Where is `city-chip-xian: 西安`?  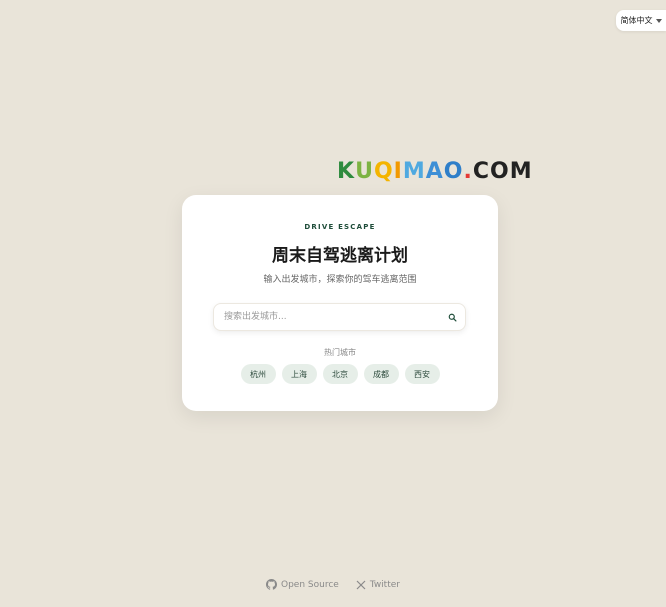 city-chip-xian: 西安 is located at coordinates (422, 374).